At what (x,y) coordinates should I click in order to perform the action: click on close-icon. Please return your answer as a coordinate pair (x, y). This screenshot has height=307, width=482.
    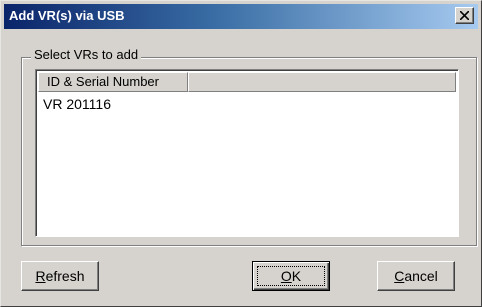
    Looking at the image, I should click on (464, 15).